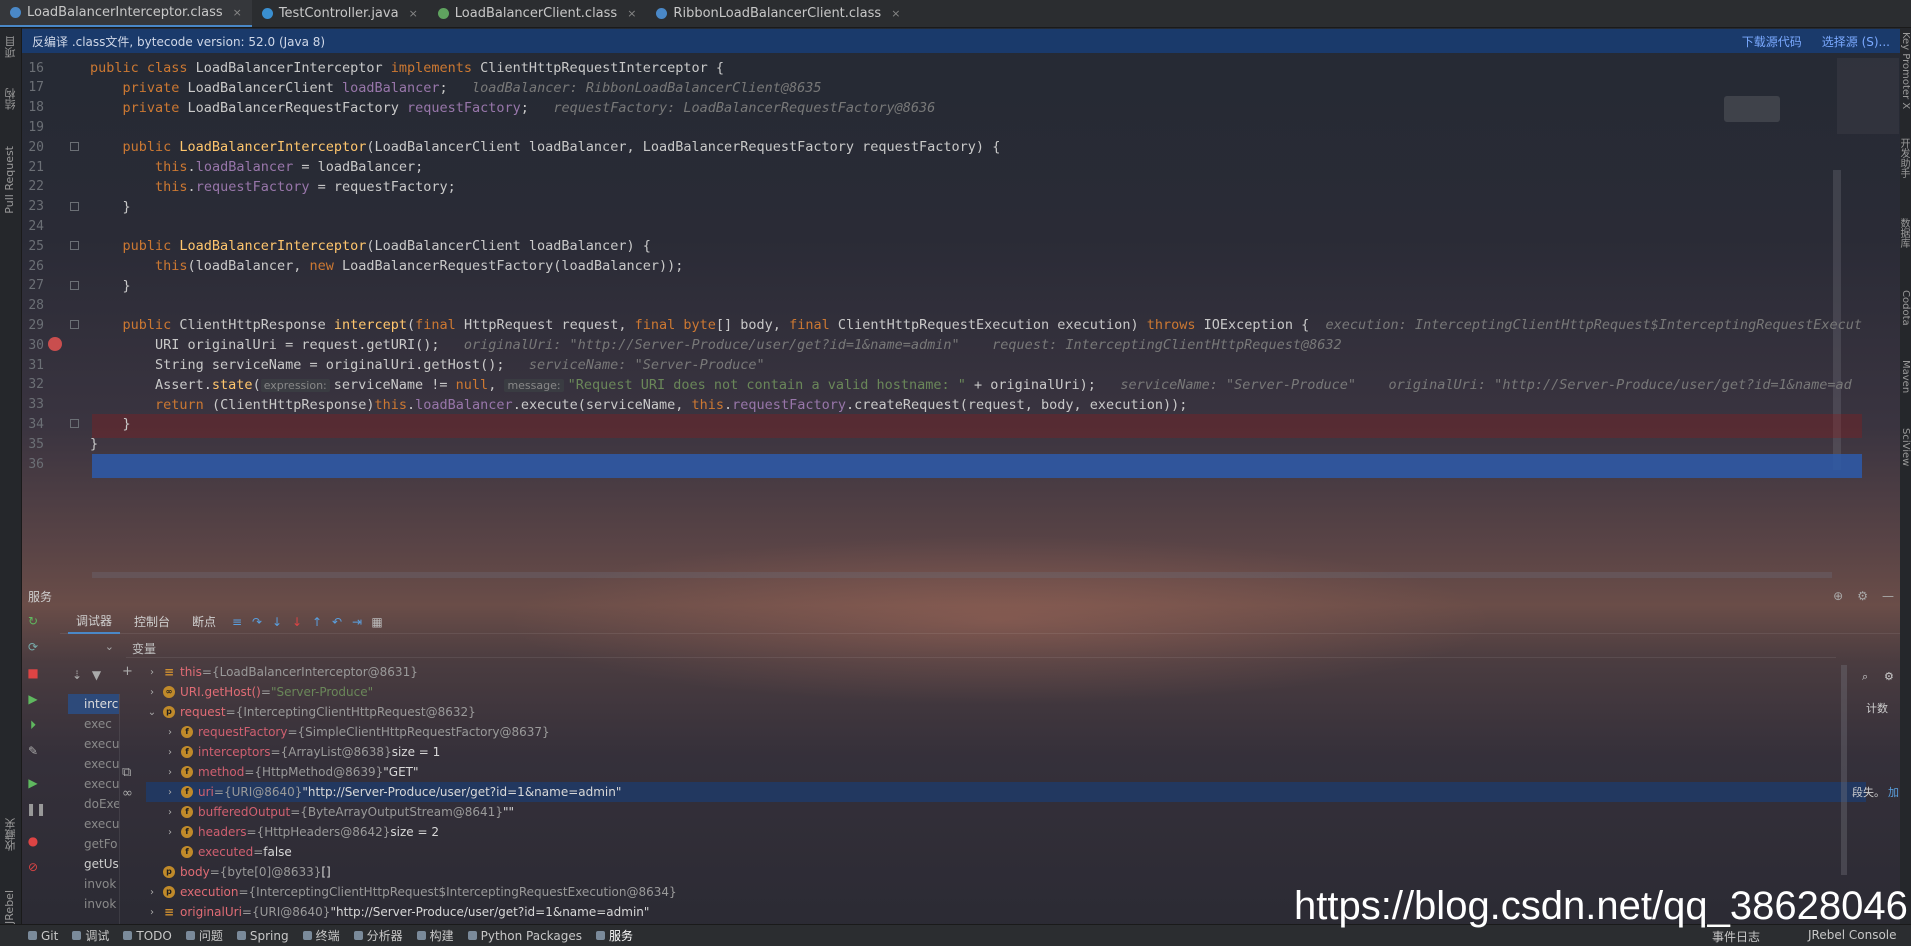 The height and width of the screenshot is (946, 1911). I want to click on tab-0: LoadBalancerInterceptor.class ×, so click(126, 13).